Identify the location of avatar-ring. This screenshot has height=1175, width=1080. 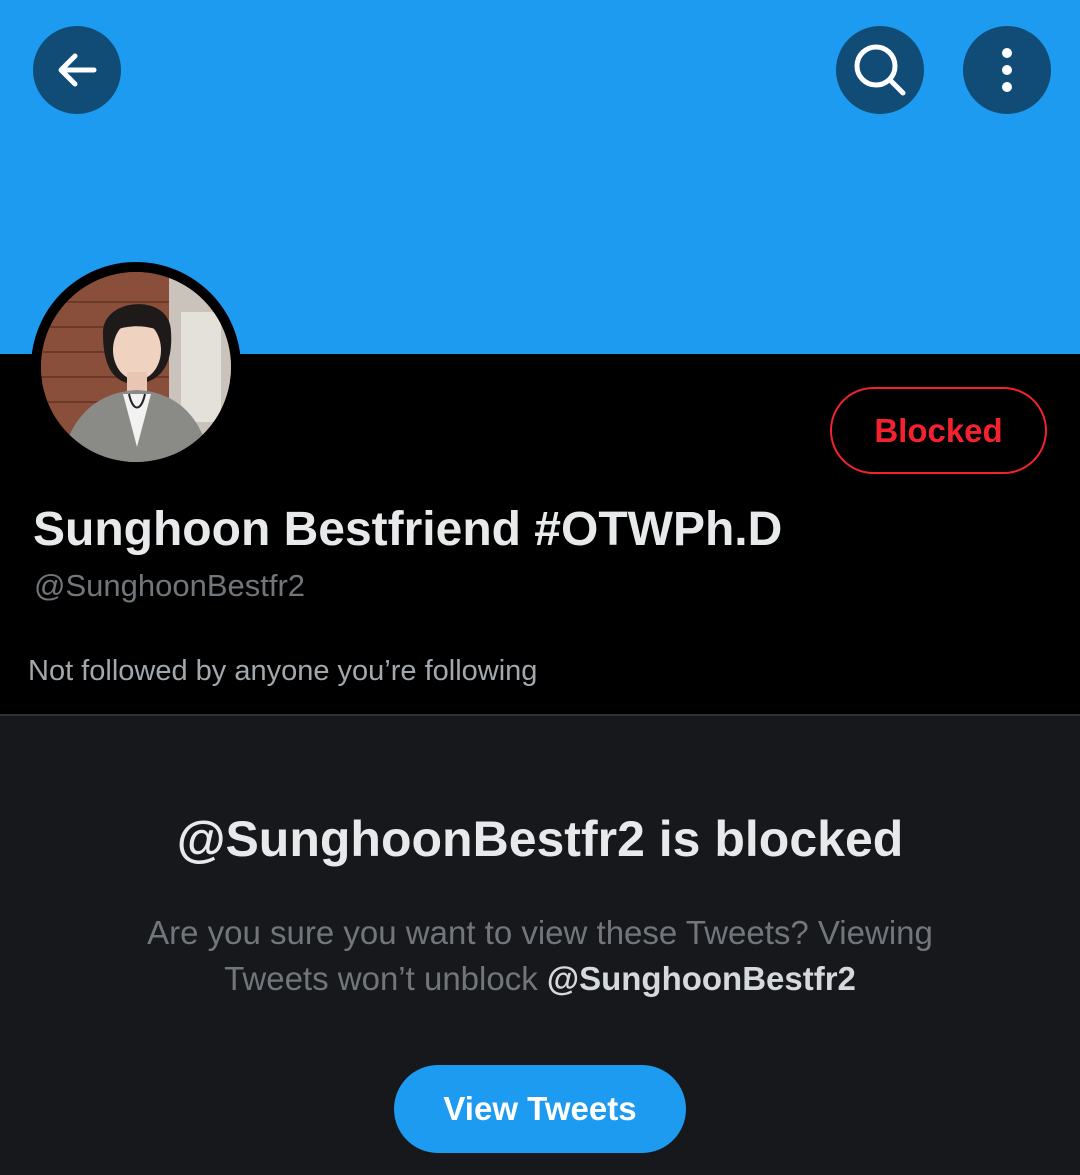
(136, 367).